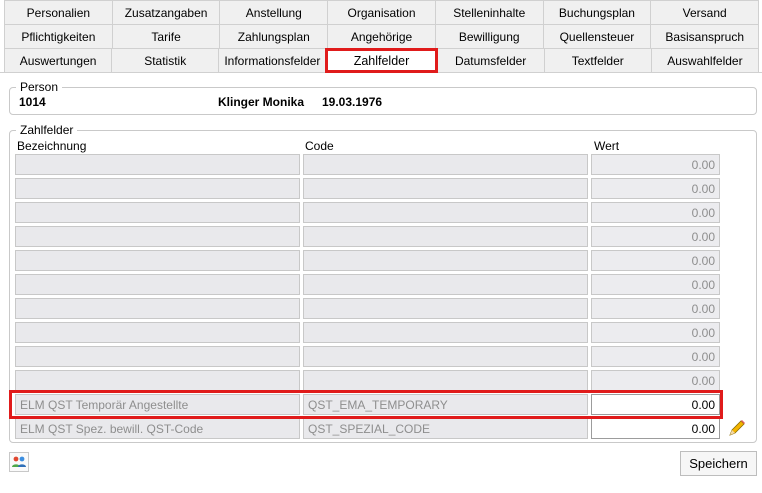 The image size is (762, 493). I want to click on tab-auswertungen: Auswertungen, so click(58, 60).